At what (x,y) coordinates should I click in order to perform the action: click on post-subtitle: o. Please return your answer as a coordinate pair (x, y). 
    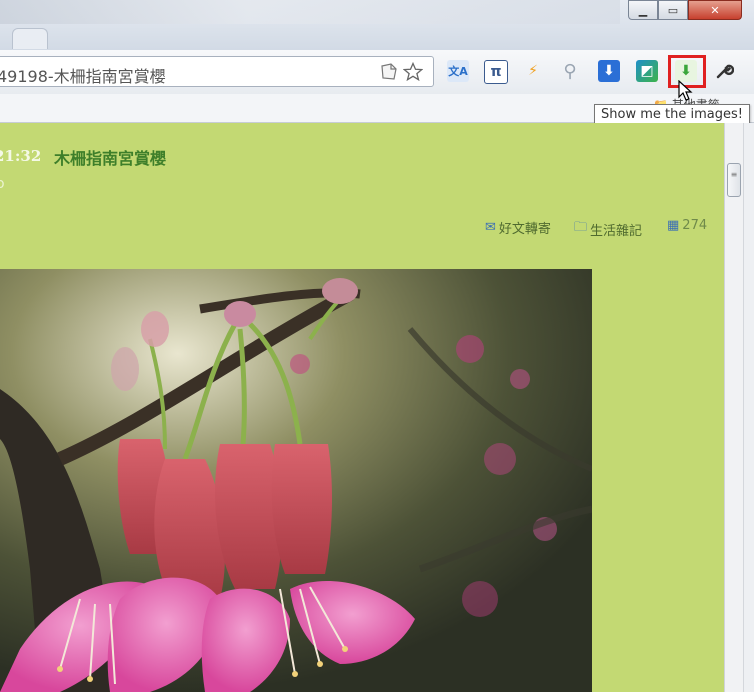
    Looking at the image, I should click on (2, 184).